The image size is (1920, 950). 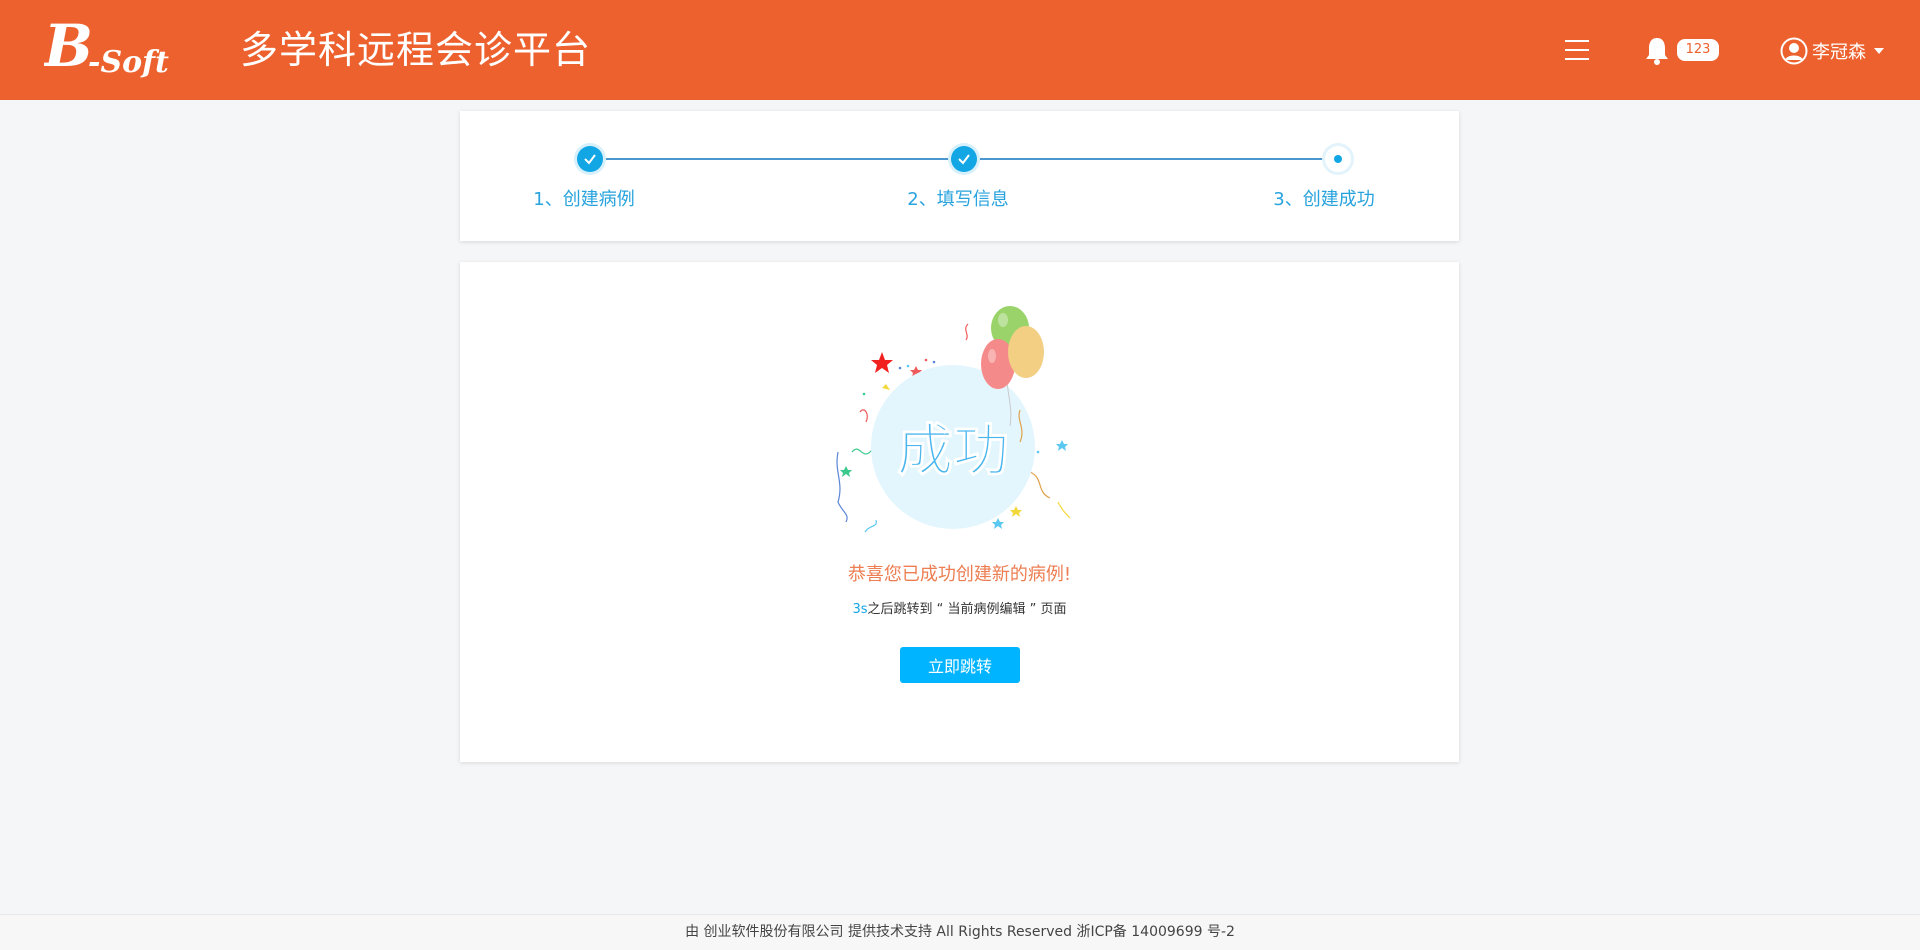 I want to click on step-2-label: 2、填写信息, so click(x=958, y=199).